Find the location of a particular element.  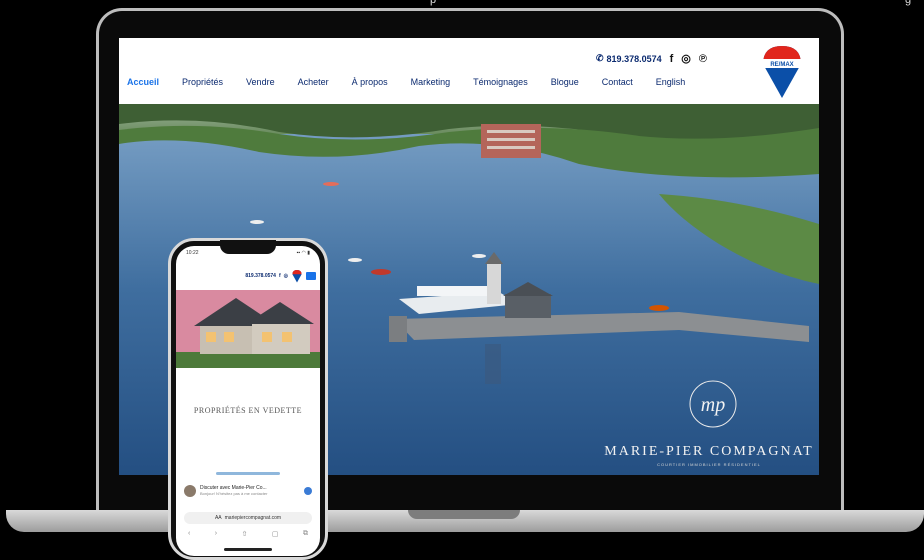

nav-blogue: Blogue is located at coordinates (565, 82).